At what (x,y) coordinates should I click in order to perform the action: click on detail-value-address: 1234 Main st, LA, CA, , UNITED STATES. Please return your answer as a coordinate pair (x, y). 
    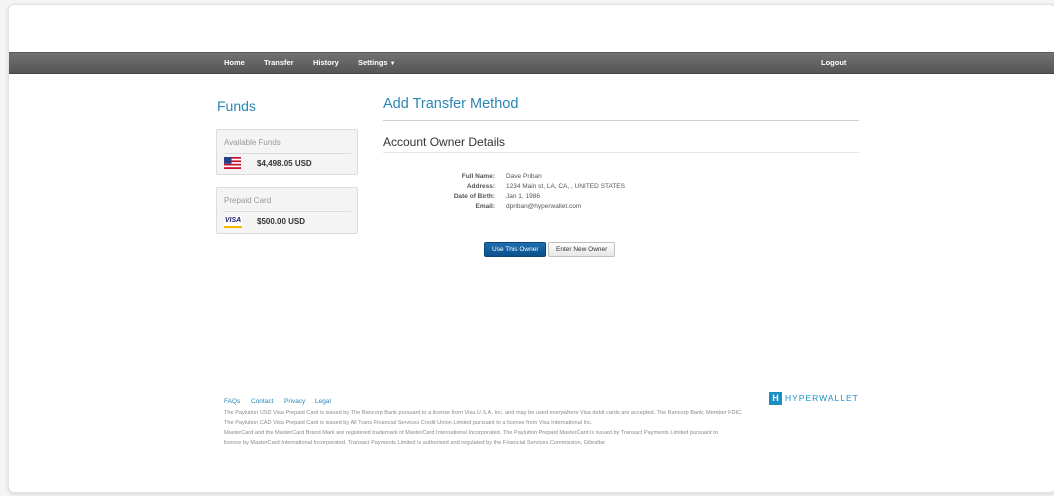
    Looking at the image, I should click on (565, 186).